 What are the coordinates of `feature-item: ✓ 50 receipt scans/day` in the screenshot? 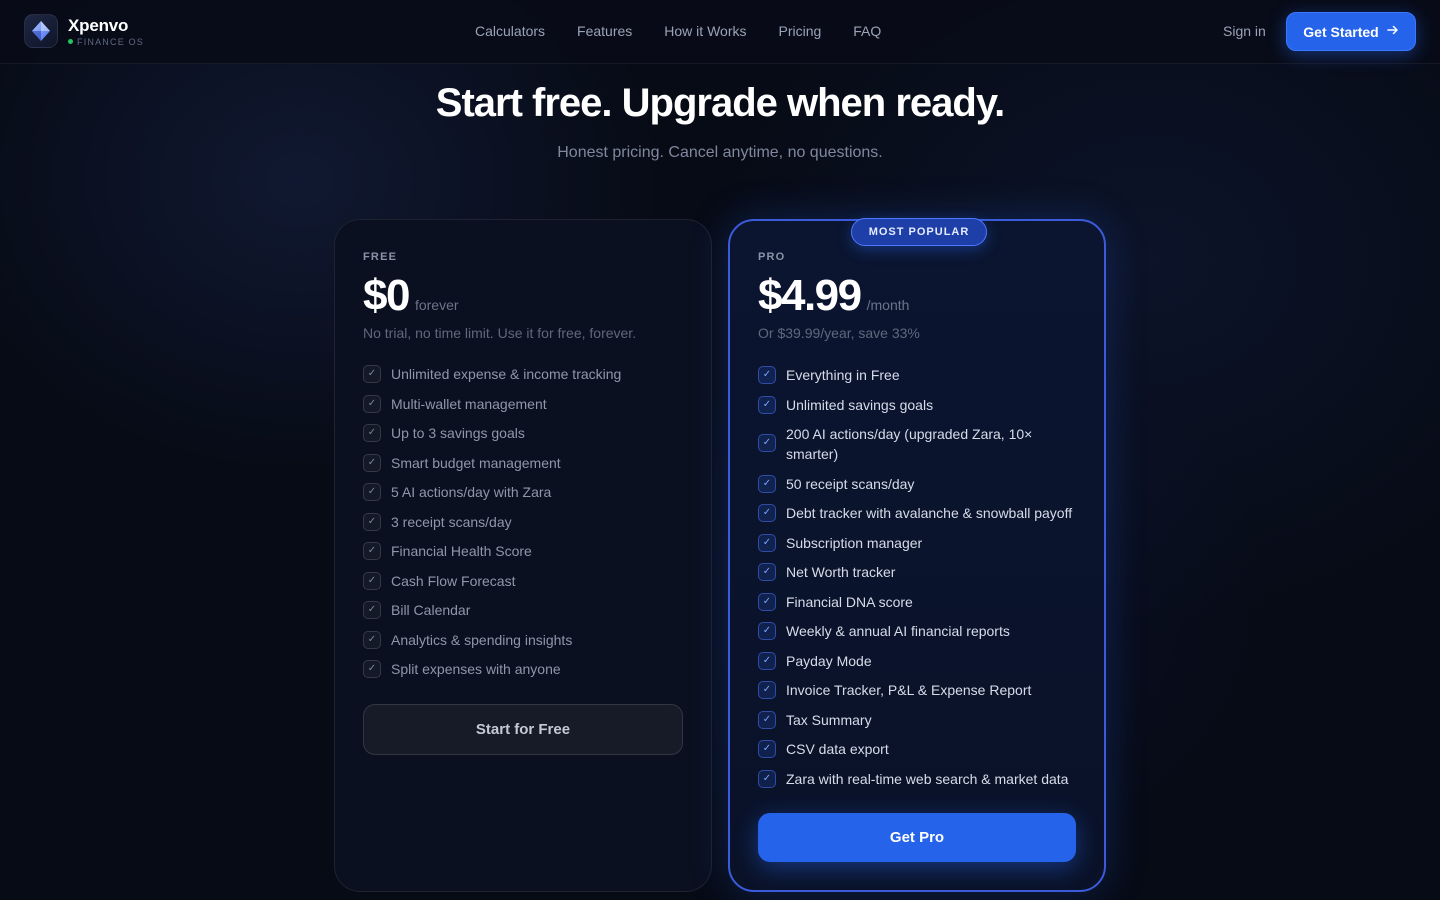 It's located at (923, 484).